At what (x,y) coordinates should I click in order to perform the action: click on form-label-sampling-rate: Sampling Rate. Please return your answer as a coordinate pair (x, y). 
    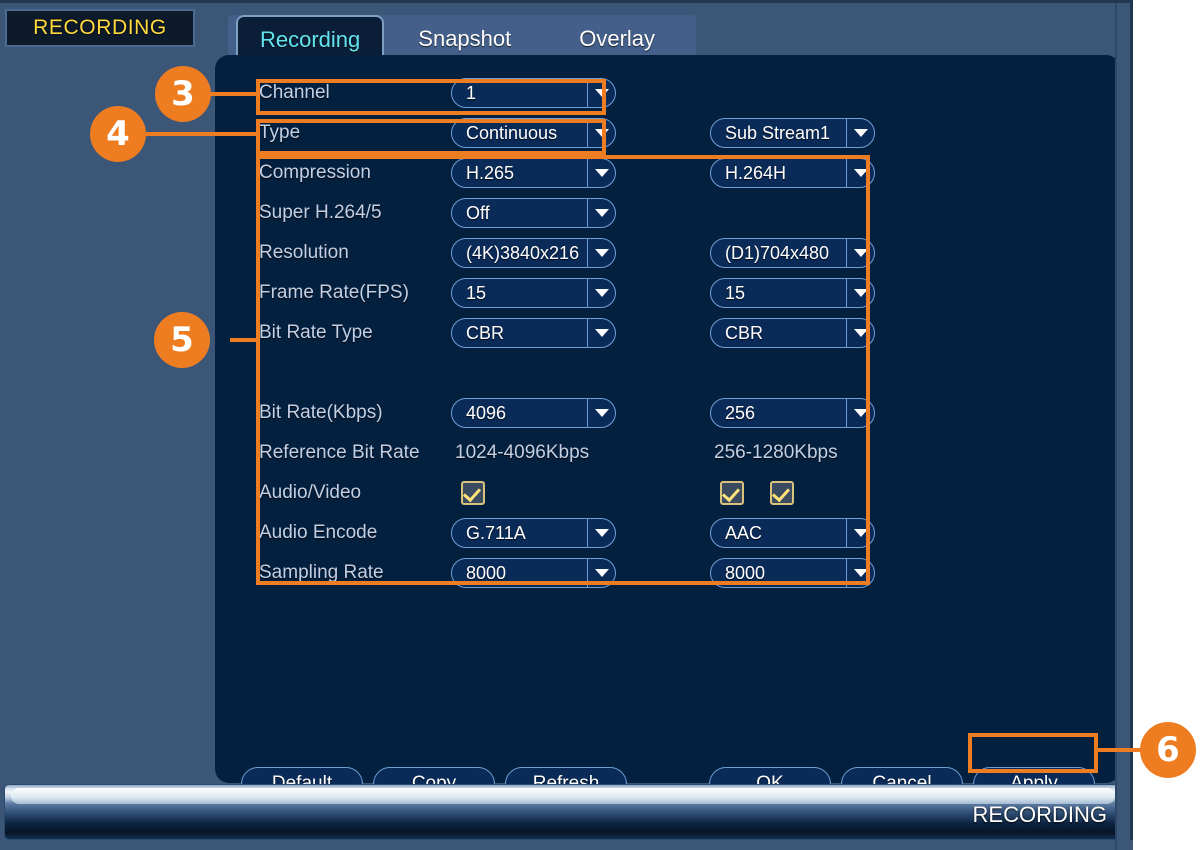
    Looking at the image, I should click on (321, 572).